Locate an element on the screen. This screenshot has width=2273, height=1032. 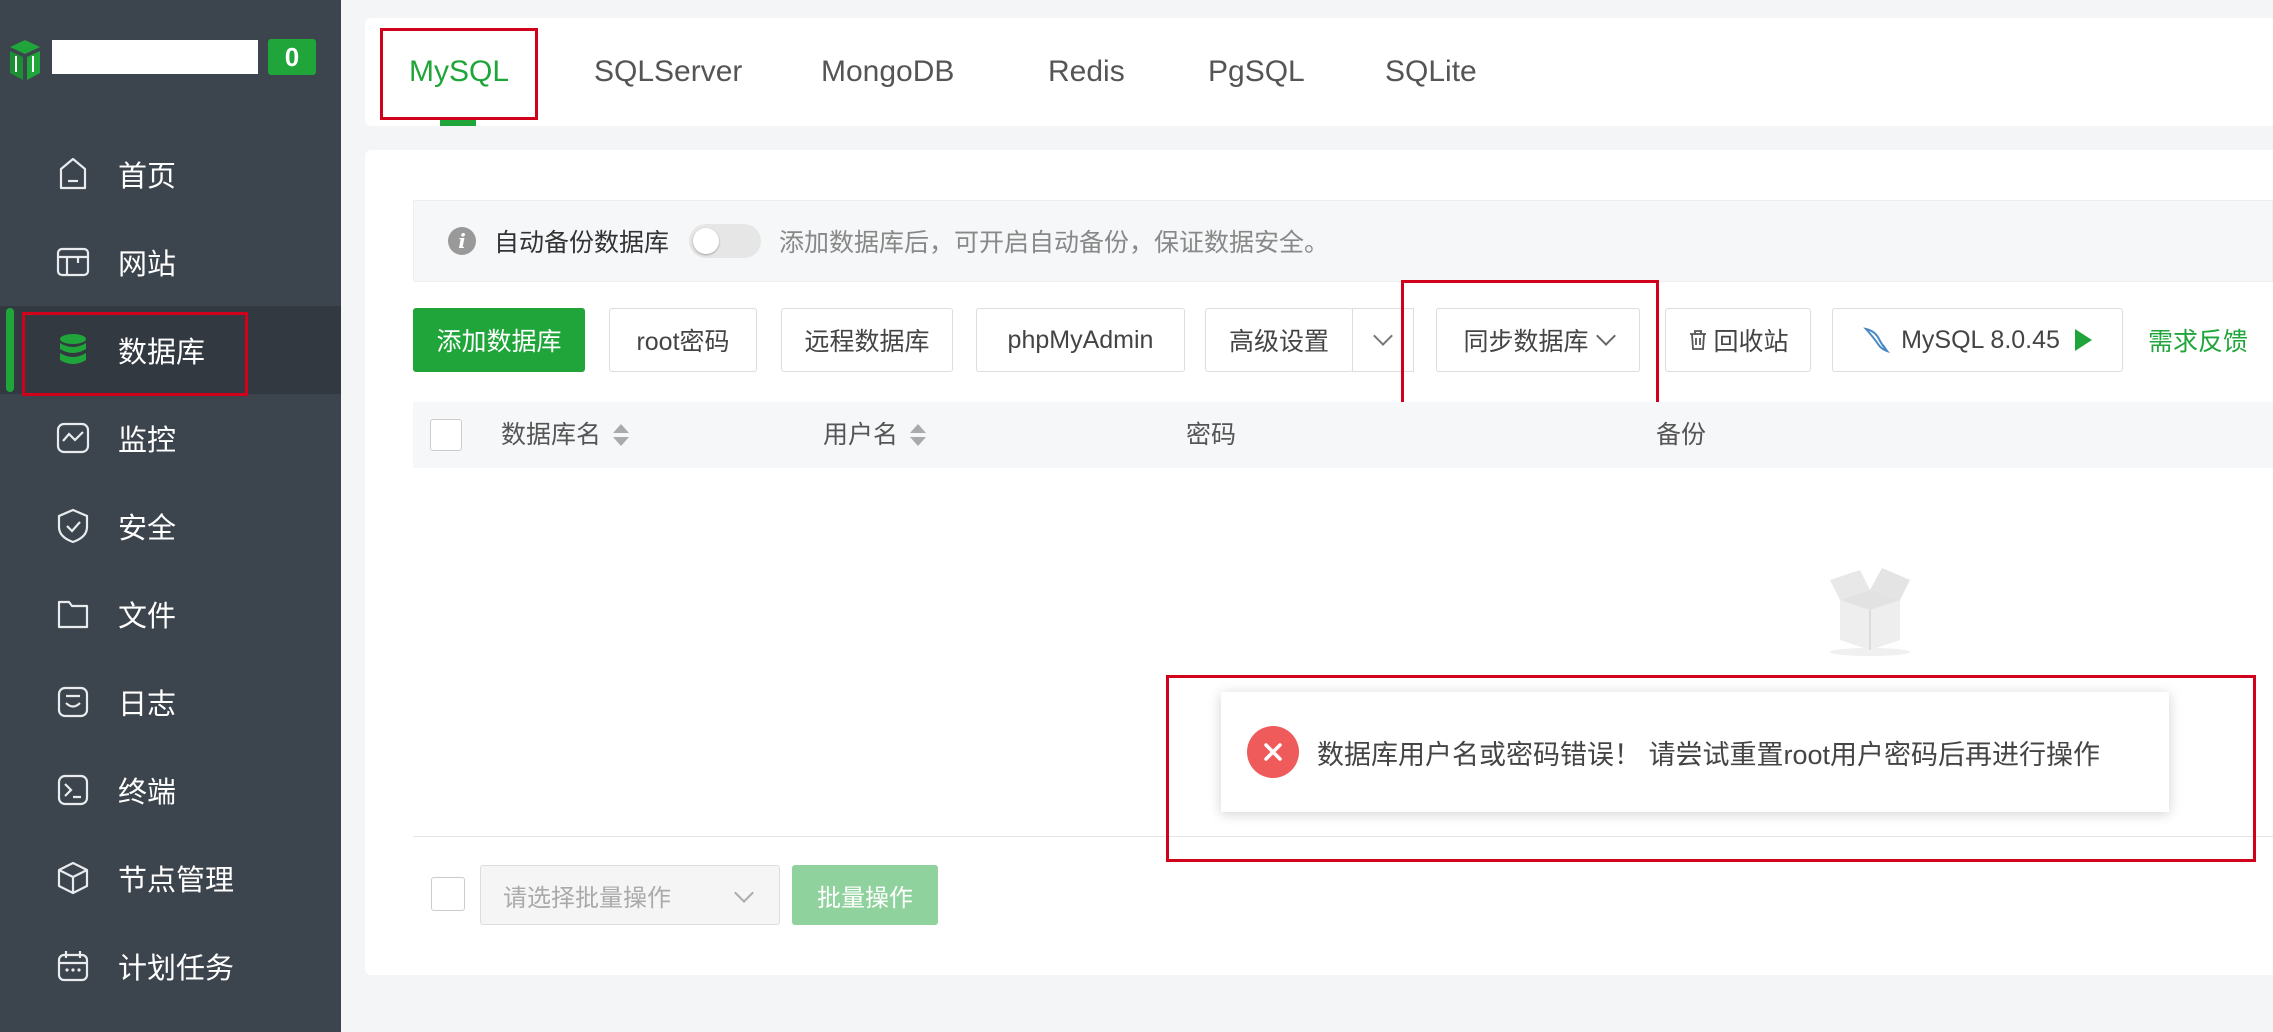
table-header: 数据库名 用户名 密码 备份 is located at coordinates (1343, 435).